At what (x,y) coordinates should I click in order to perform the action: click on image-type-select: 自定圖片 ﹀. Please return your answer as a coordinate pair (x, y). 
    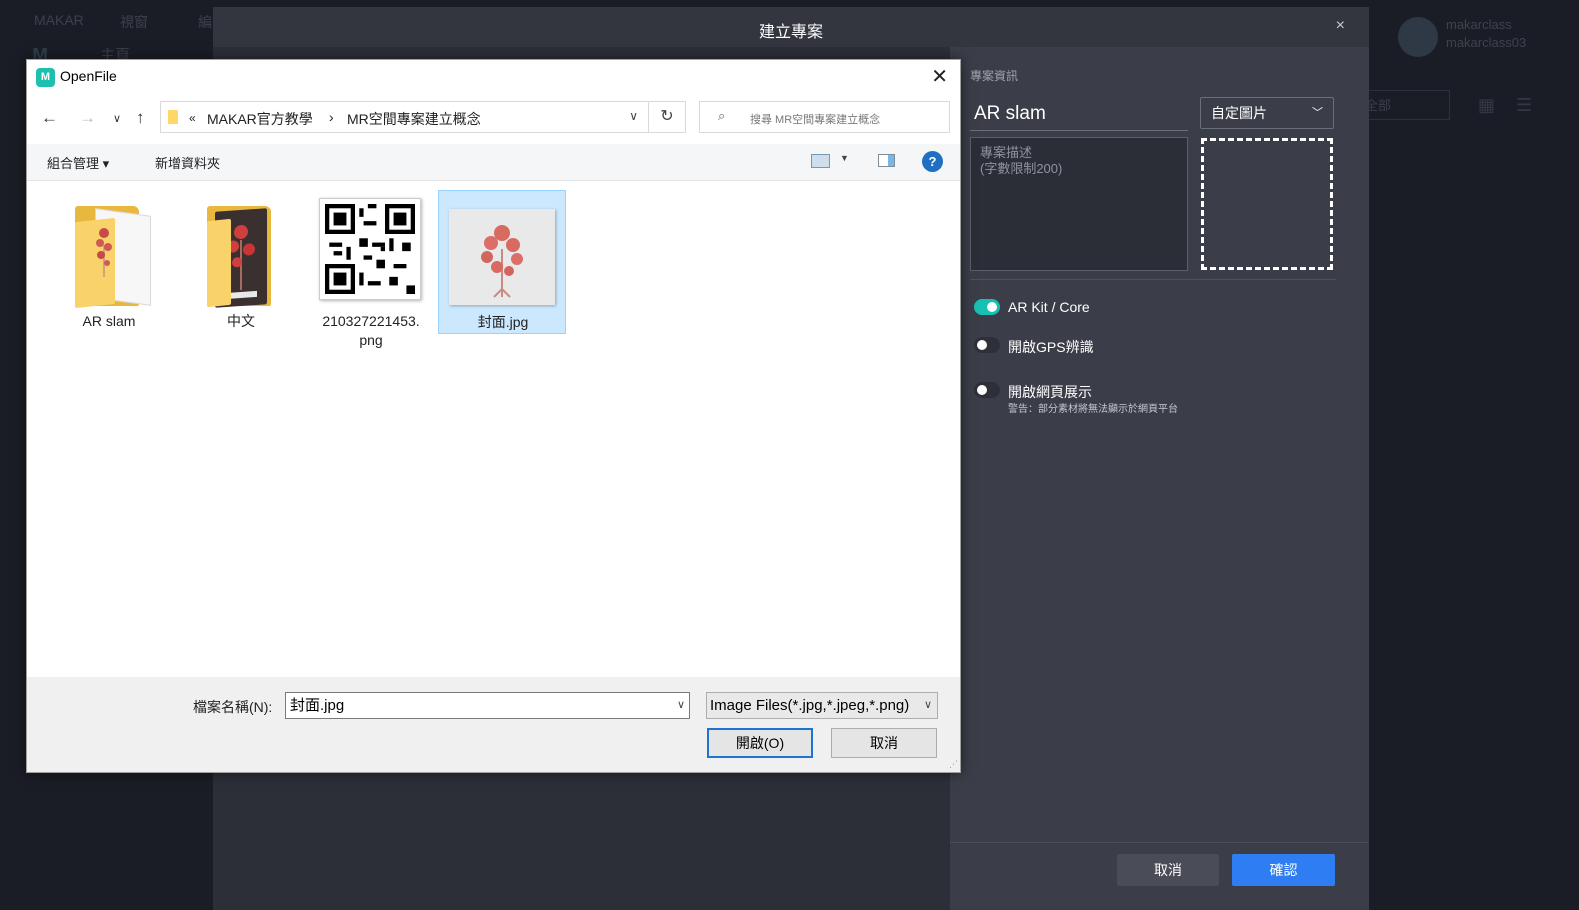
    Looking at the image, I should click on (1267, 113).